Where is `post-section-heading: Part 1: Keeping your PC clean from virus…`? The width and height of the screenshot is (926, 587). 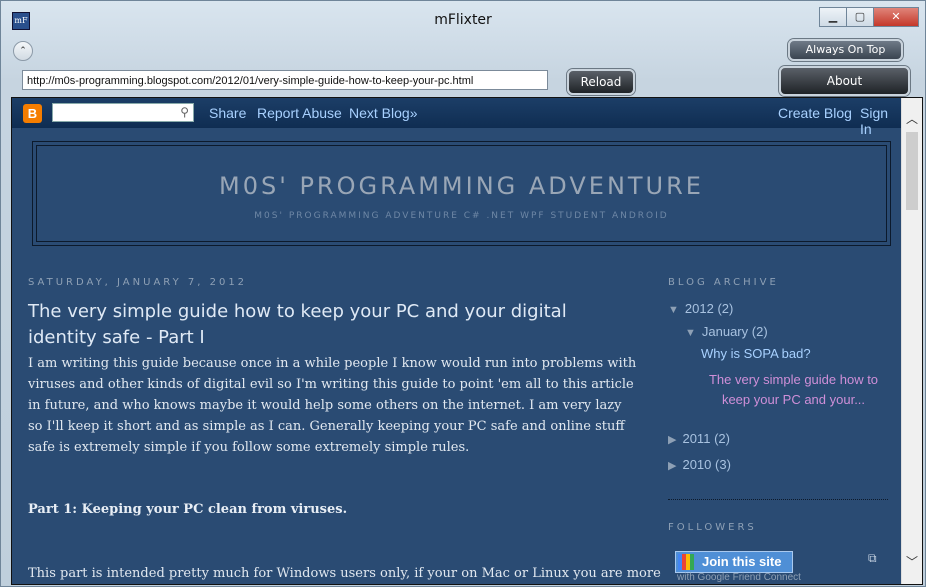 post-section-heading: Part 1: Keeping your PC clean from virus… is located at coordinates (188, 509).